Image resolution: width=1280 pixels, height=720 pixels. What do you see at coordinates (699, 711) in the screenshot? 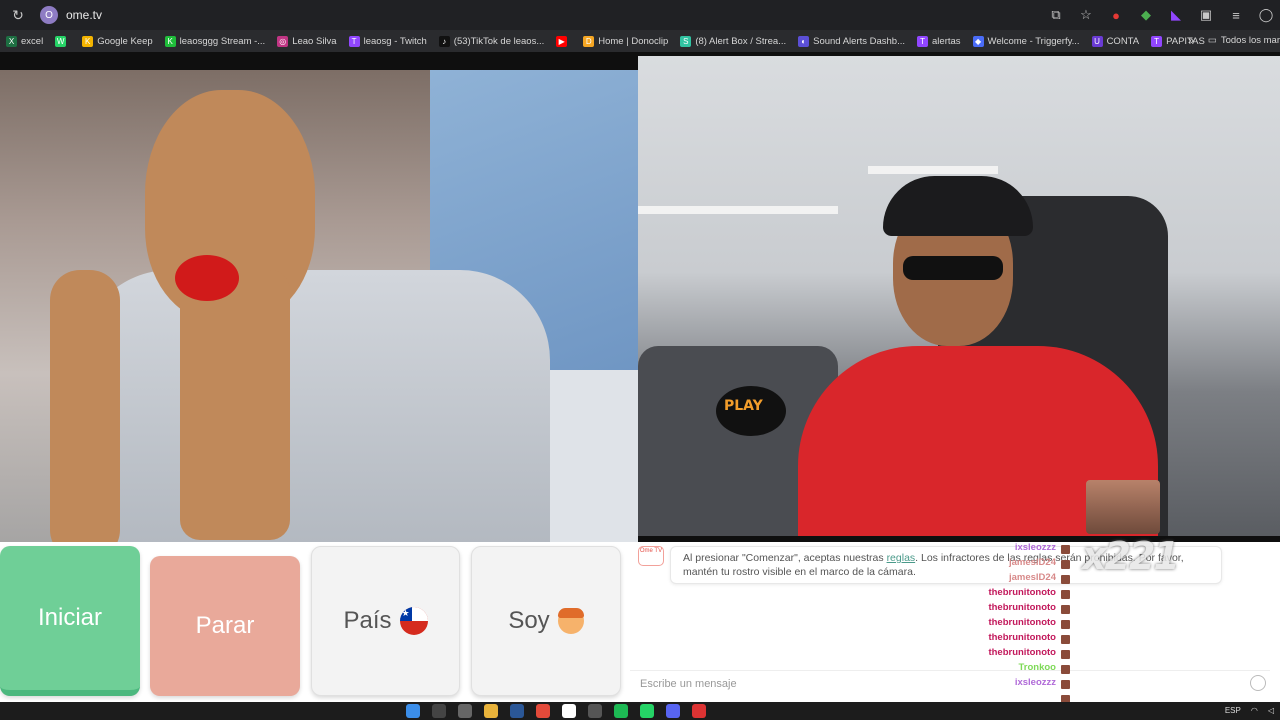
I see `obs-icon` at bounding box center [699, 711].